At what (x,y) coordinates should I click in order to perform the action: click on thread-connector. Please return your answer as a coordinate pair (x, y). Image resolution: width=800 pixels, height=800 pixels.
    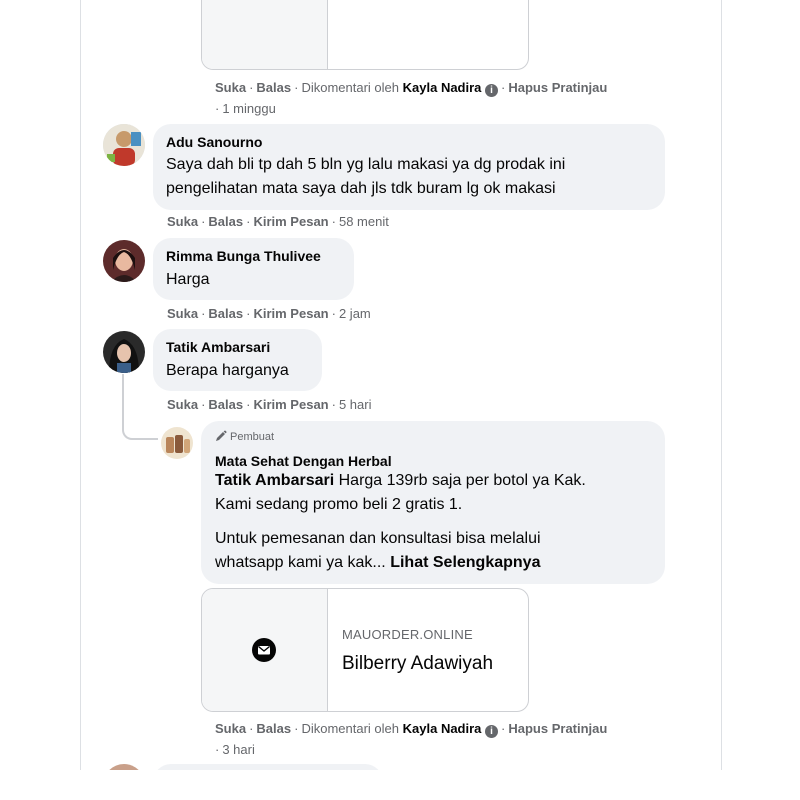
    Looking at the image, I should click on (140, 407).